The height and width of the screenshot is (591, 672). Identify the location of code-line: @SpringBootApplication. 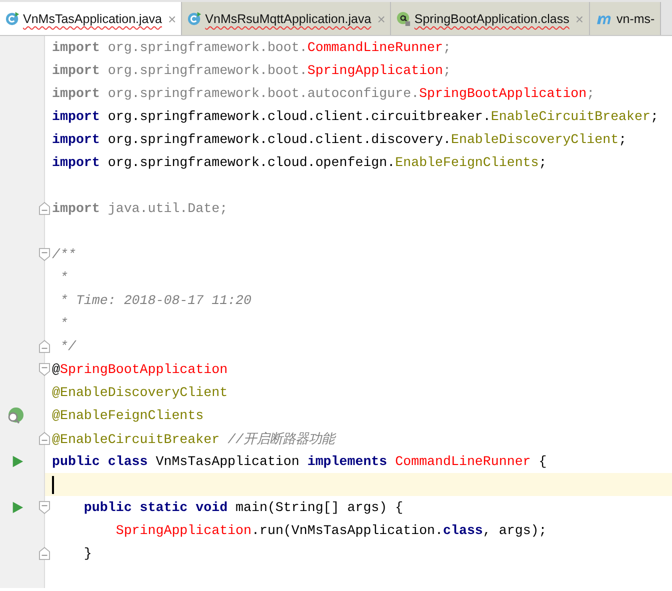
(140, 369).